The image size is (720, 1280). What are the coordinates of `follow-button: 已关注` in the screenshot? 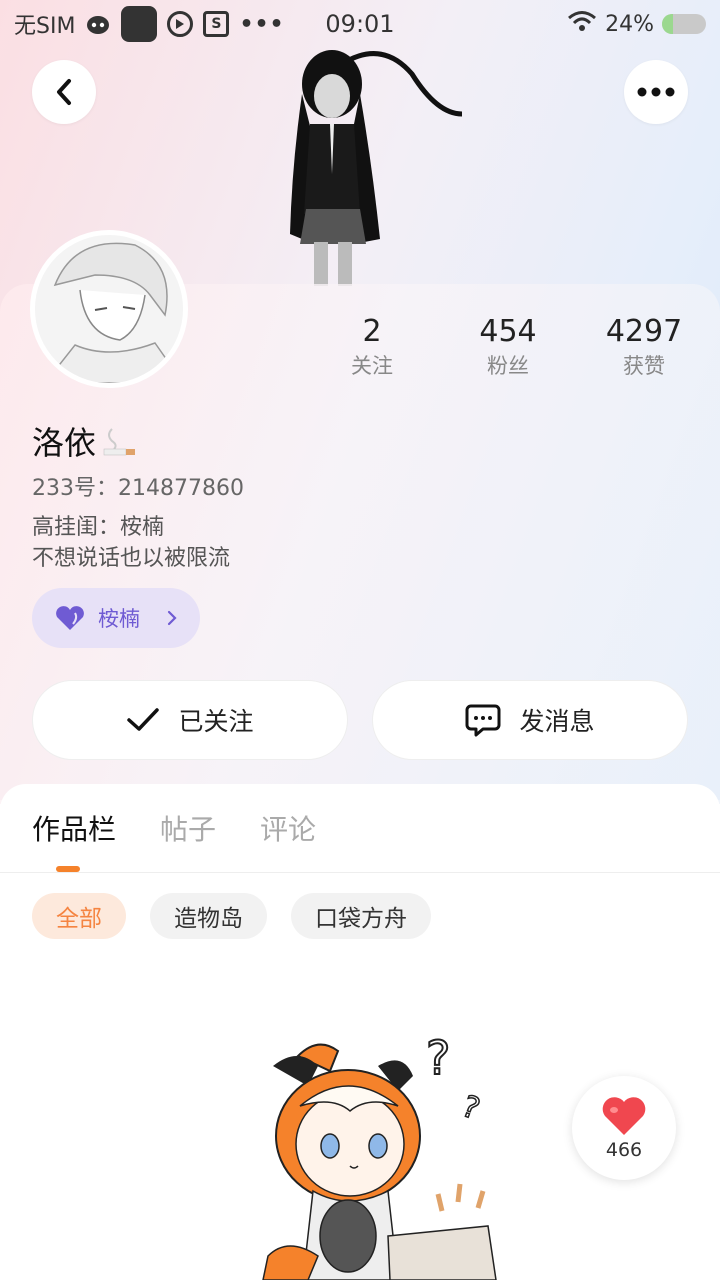 It's located at (190, 720).